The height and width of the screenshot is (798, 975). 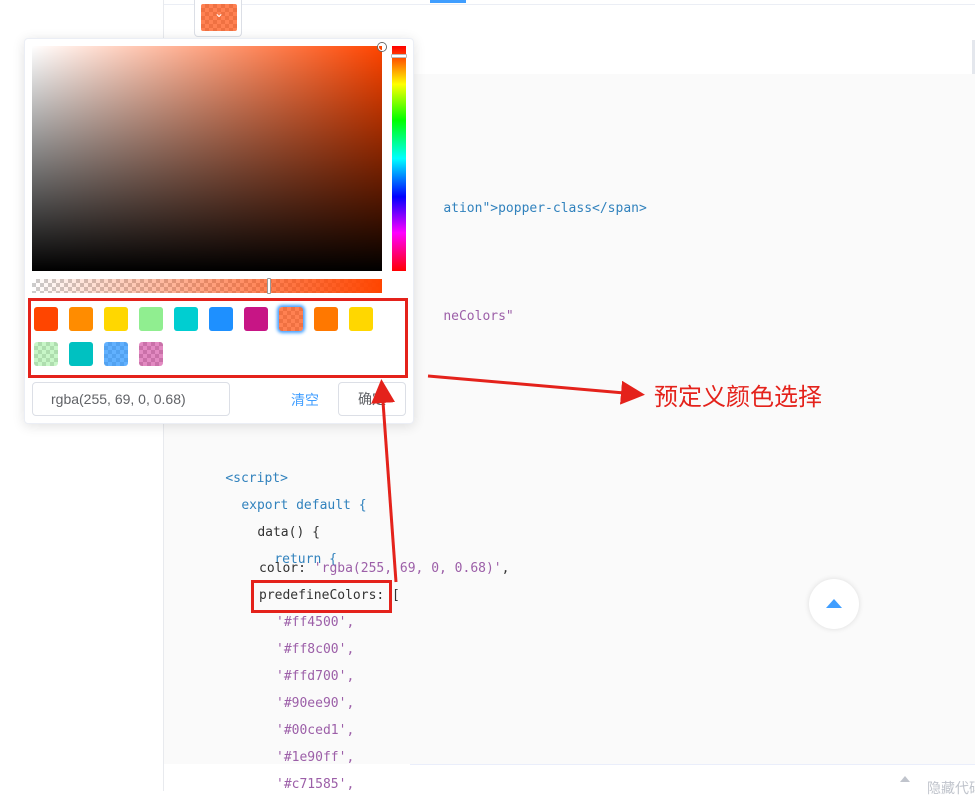 I want to click on highlight-box-predefine, so click(x=218, y=338).